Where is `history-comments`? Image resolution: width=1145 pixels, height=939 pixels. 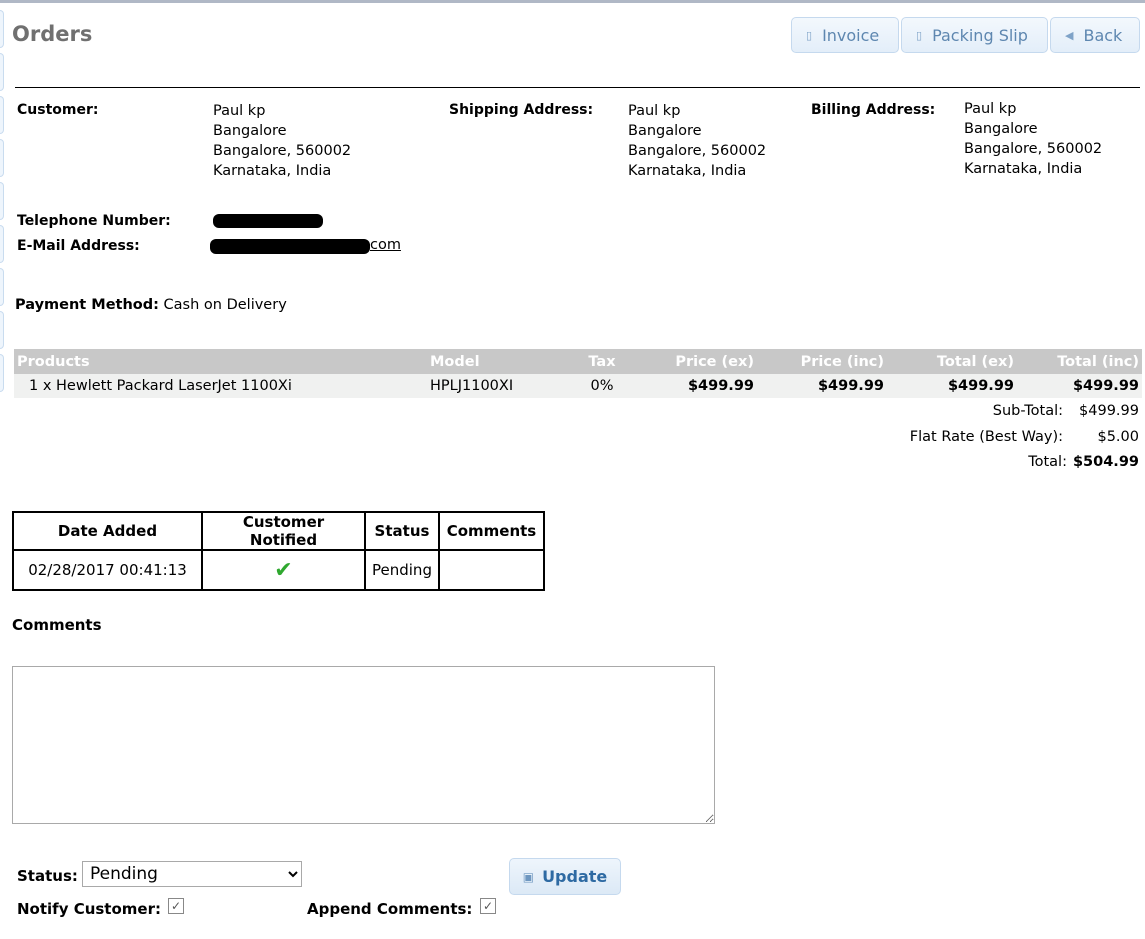
history-comments is located at coordinates (491, 570).